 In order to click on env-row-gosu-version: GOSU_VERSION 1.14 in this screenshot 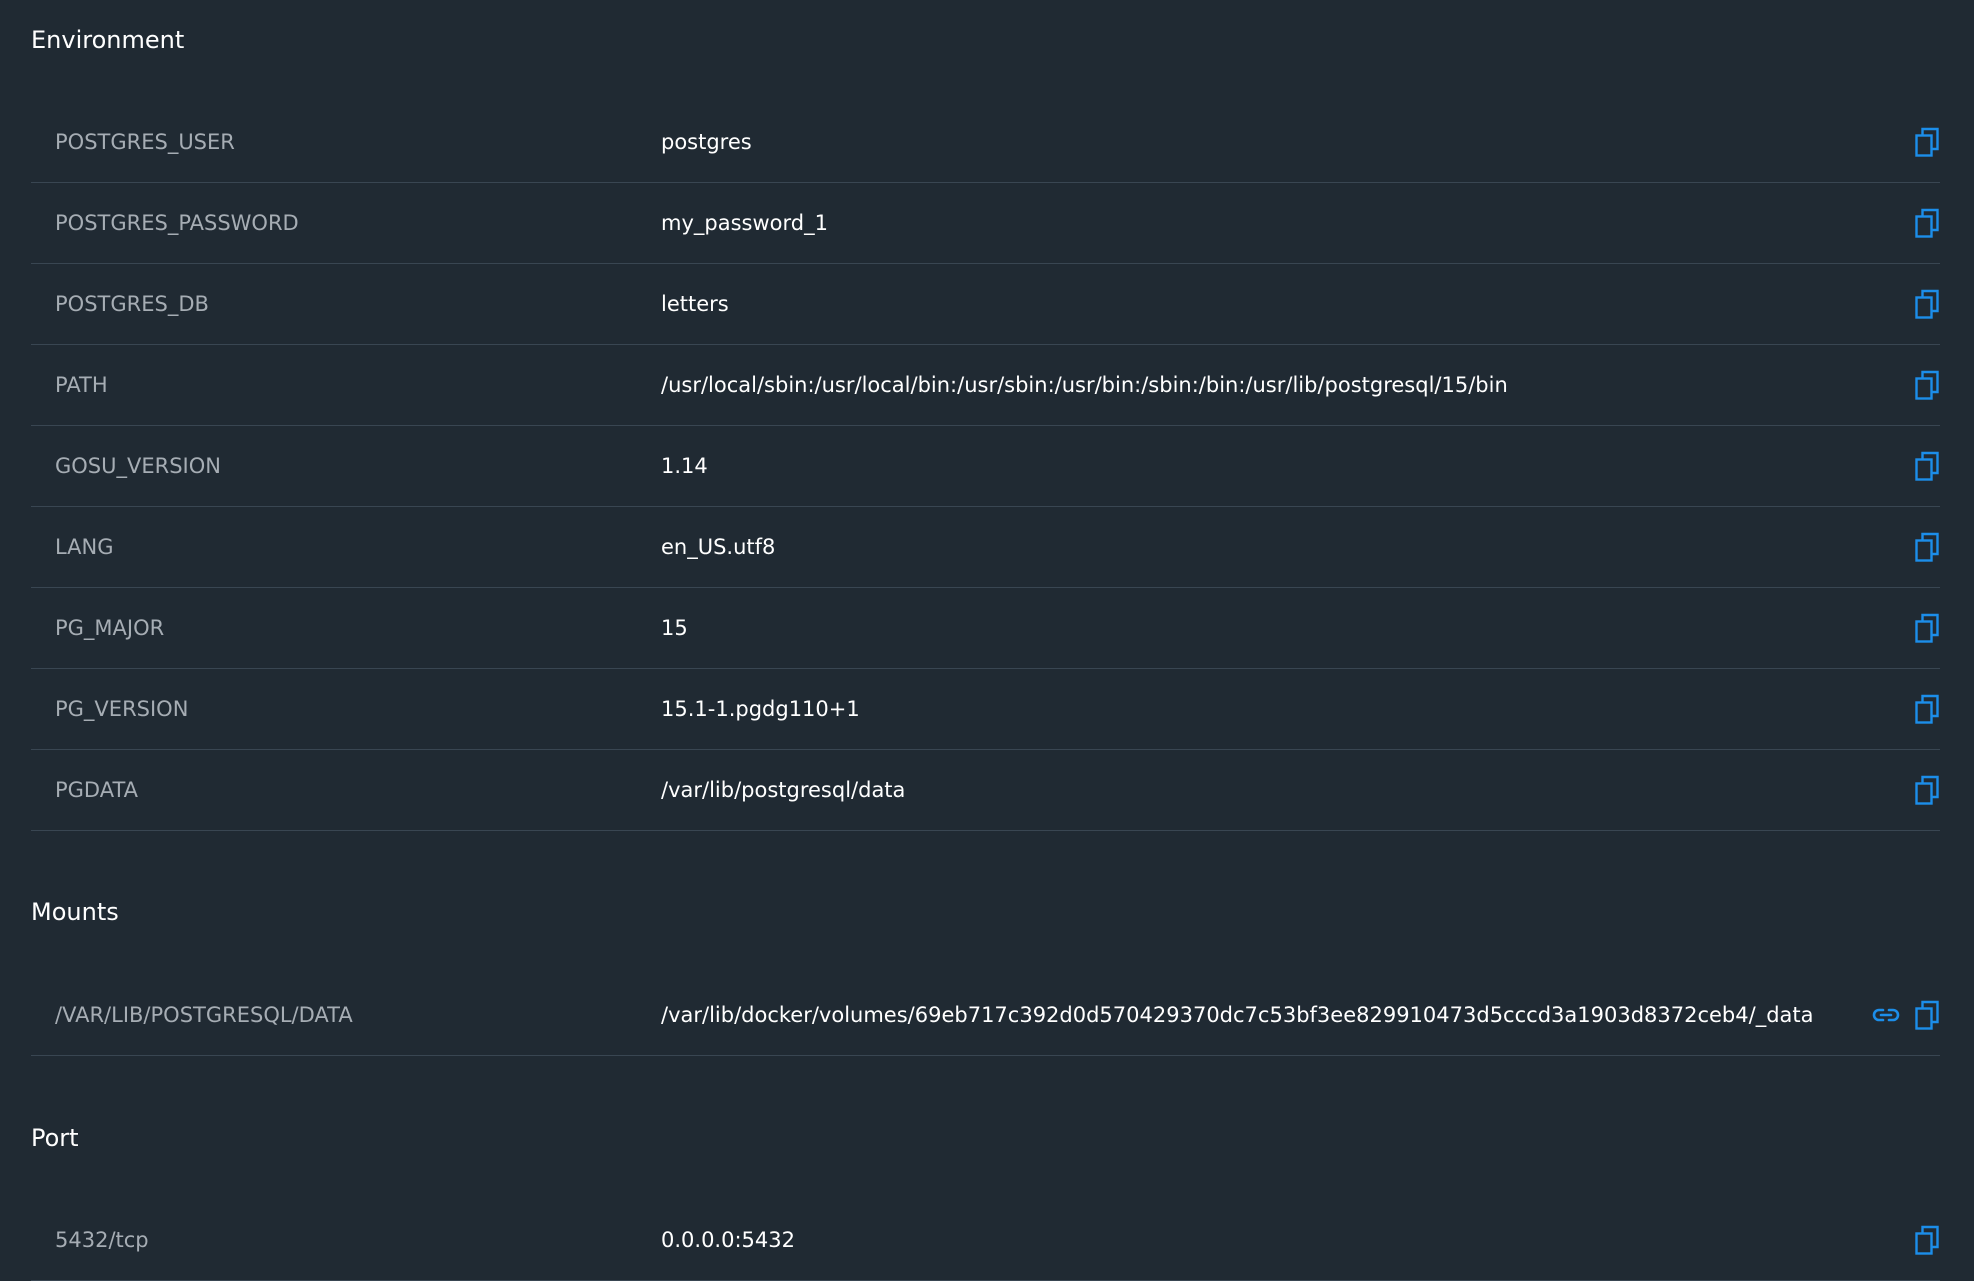, I will do `click(985, 466)`.